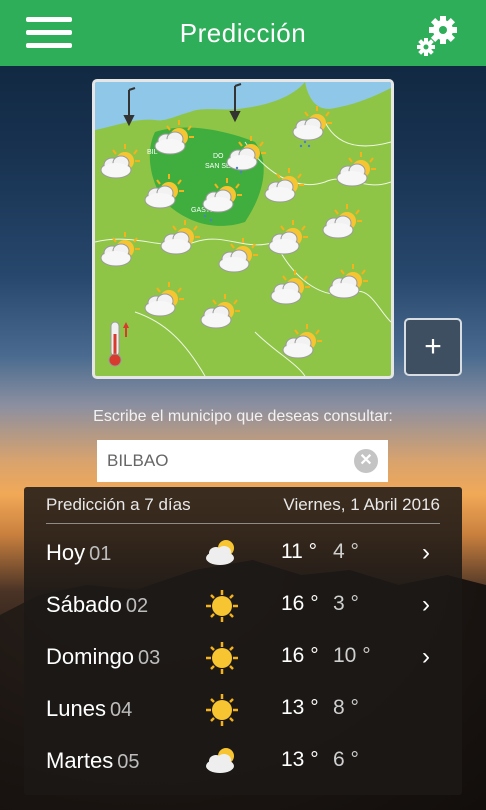  I want to click on forecast-row-martes: Martes 05 13 ° 6 °, so click(243, 762).